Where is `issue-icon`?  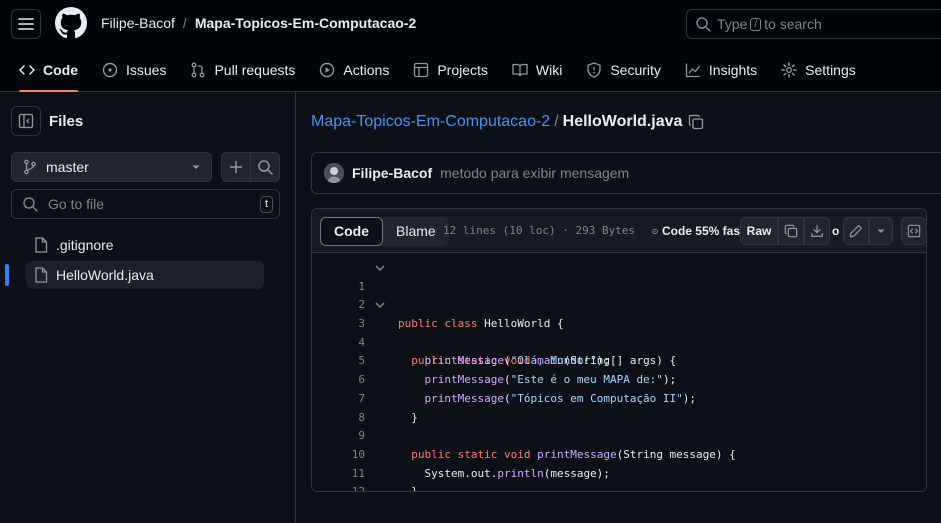 issue-icon is located at coordinates (110, 70).